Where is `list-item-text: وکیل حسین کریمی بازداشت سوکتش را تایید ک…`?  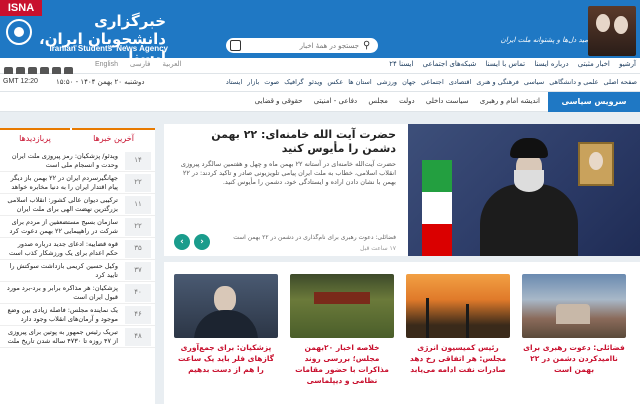 list-item-text: وکیل حسین کریمی بازداشت سوکتش را تایید ک… is located at coordinates (61, 271).